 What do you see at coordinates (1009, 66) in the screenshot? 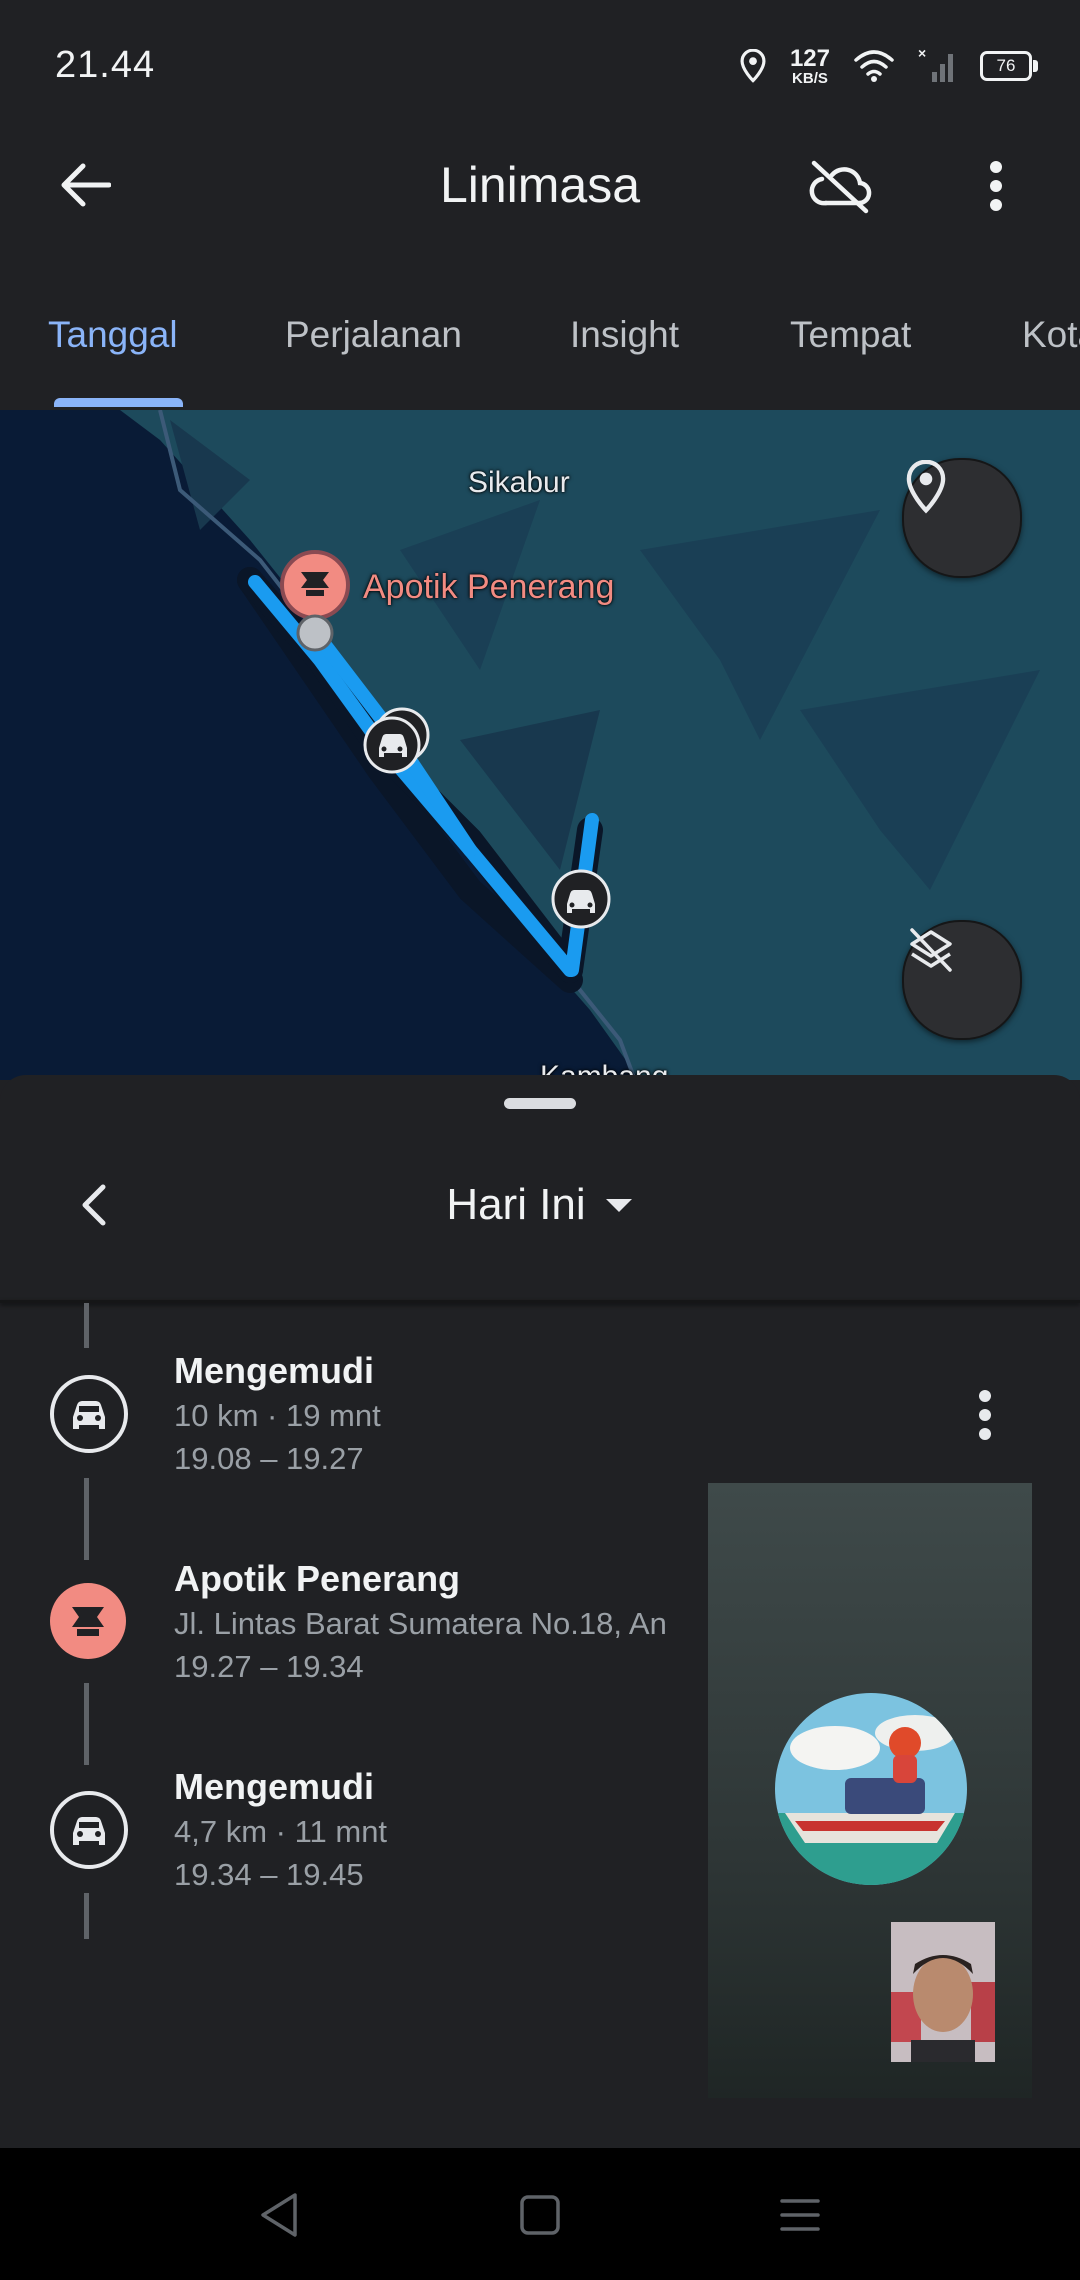
I see `battery-icon: 76` at bounding box center [1009, 66].